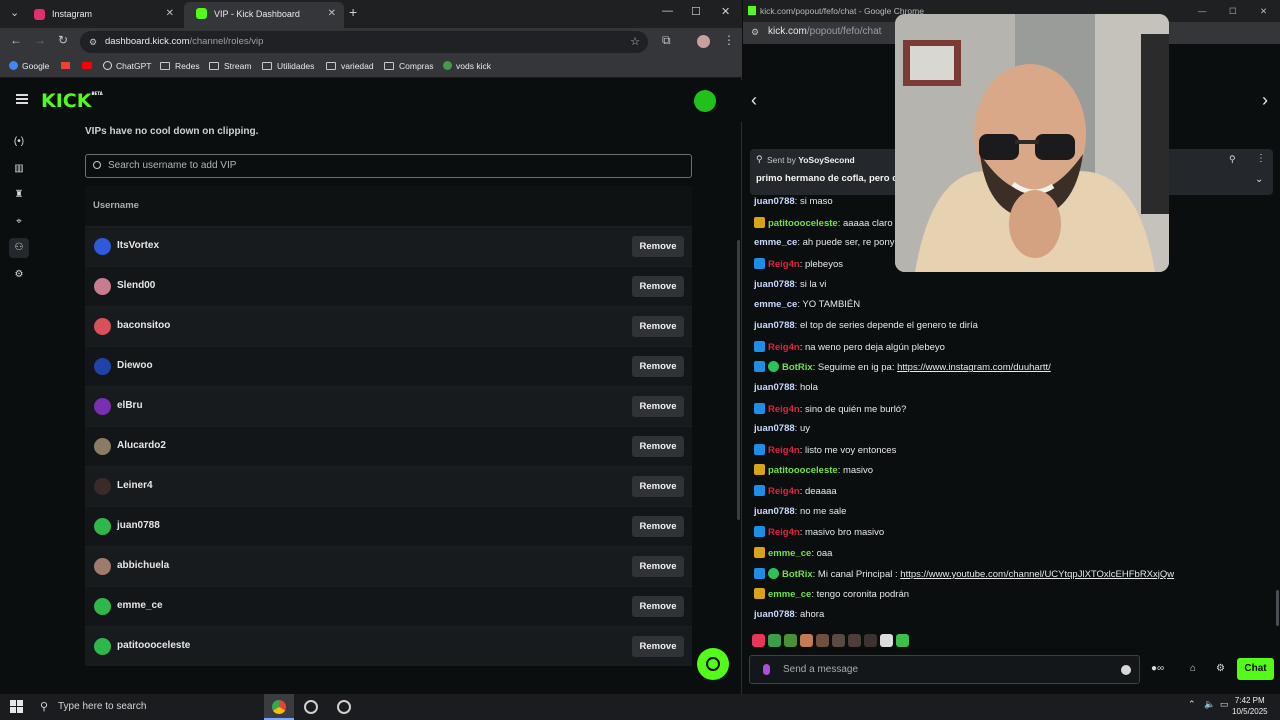 Image resolution: width=1280 pixels, height=720 pixels. What do you see at coordinates (1209, 704) in the screenshot?
I see `volume-icon: 🔈` at bounding box center [1209, 704].